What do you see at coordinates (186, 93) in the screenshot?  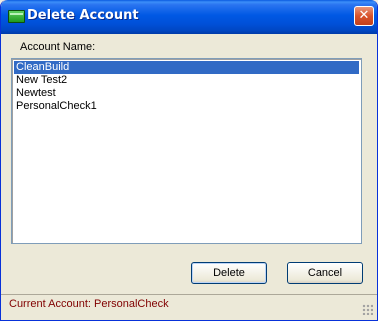 I see `list-item: Newtest` at bounding box center [186, 93].